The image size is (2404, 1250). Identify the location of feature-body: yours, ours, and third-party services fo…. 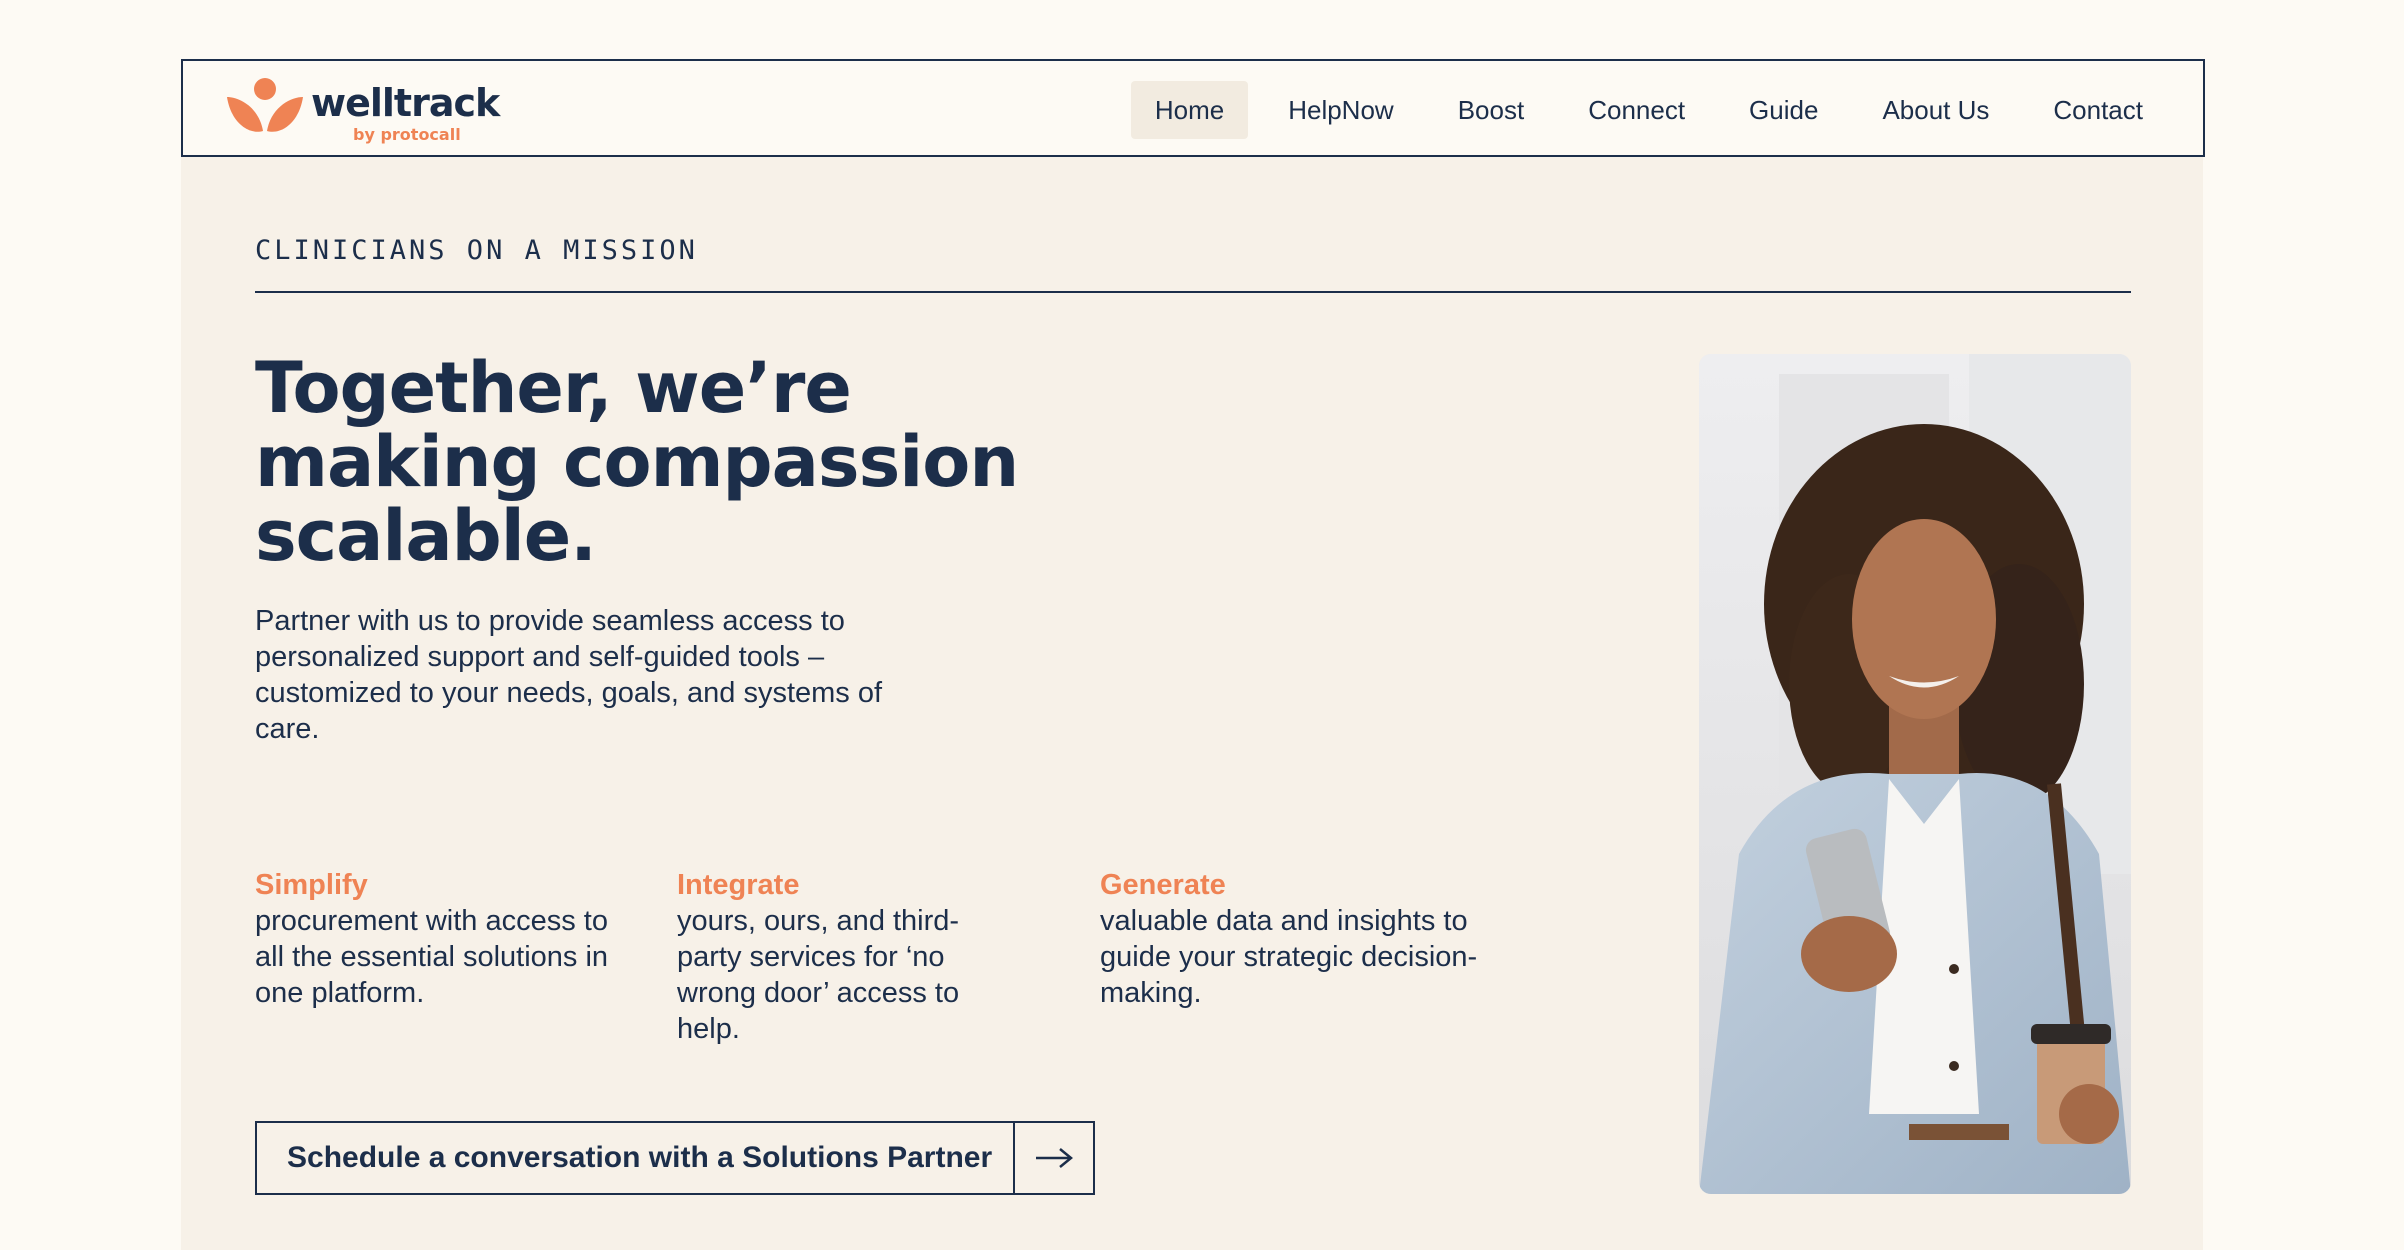
(818, 975).